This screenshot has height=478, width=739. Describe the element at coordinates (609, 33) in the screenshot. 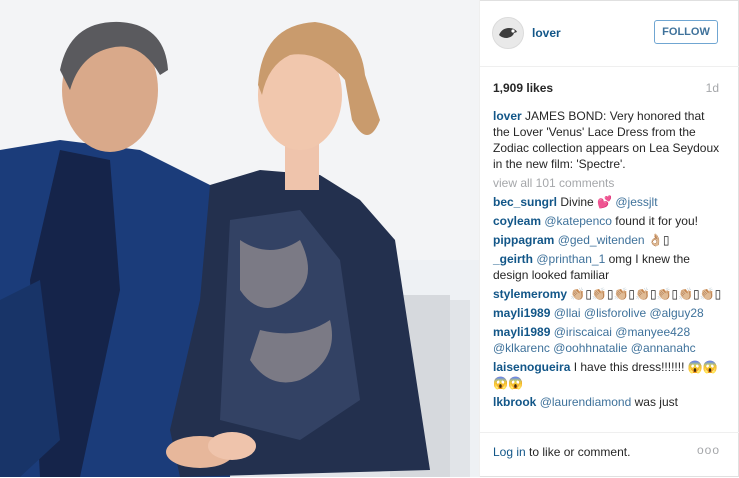

I see `post-header: lover FOLLOW` at that location.